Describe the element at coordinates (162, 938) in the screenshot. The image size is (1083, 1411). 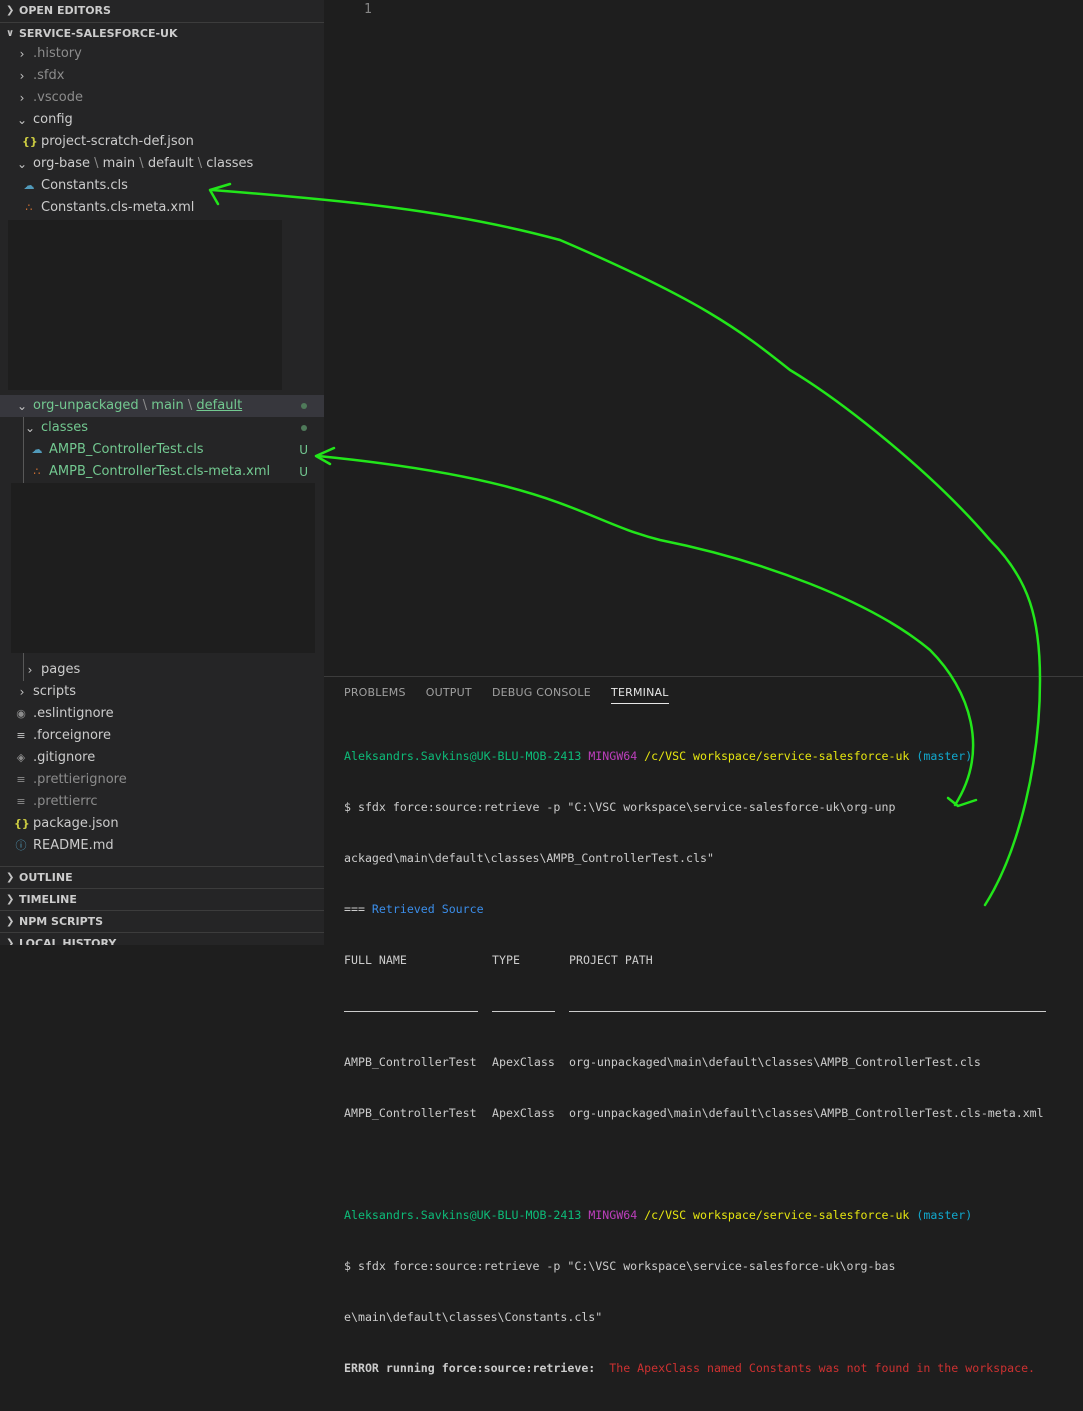
I see `local-history-header: ❯ LOCAL HISTORY` at that location.